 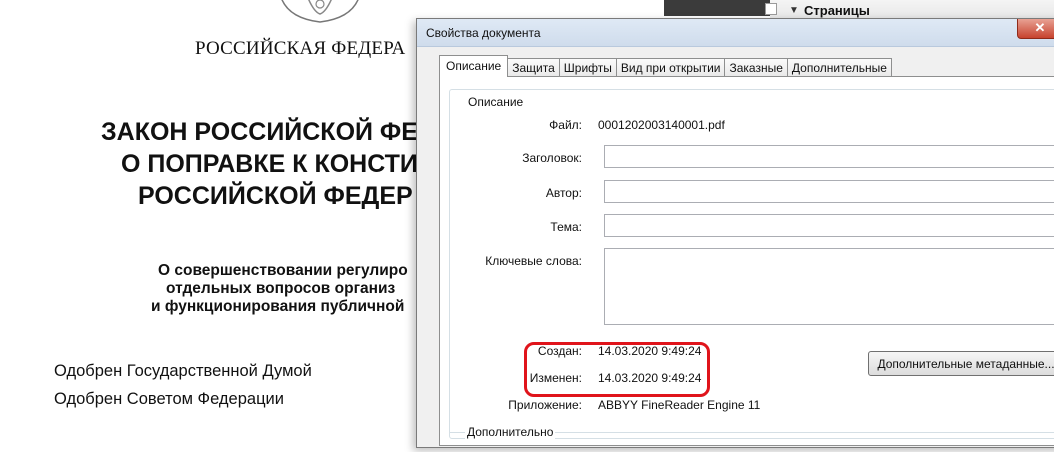 I want to click on created-label: Создан:, so click(x=559, y=351).